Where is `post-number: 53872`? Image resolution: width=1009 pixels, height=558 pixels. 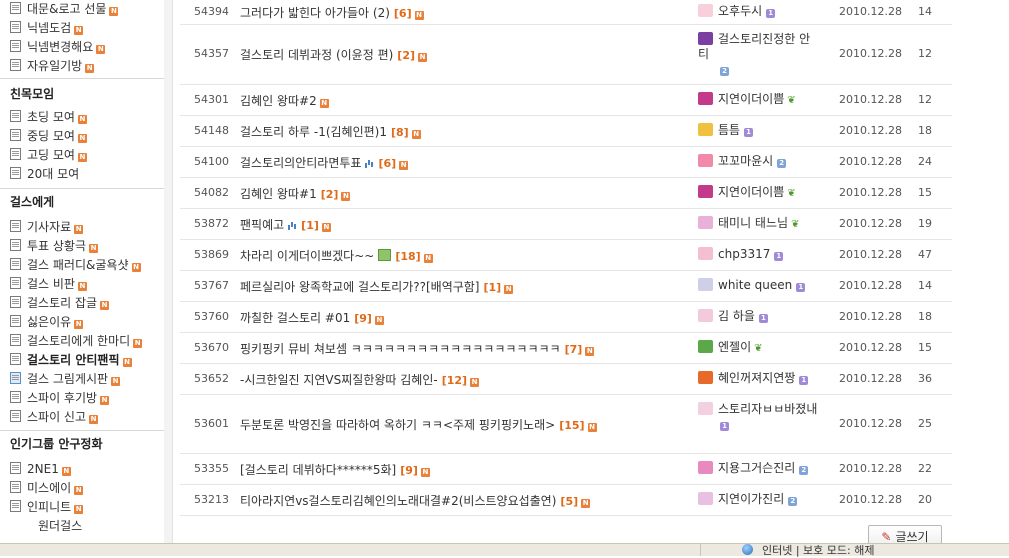 post-number: 53872 is located at coordinates (211, 223).